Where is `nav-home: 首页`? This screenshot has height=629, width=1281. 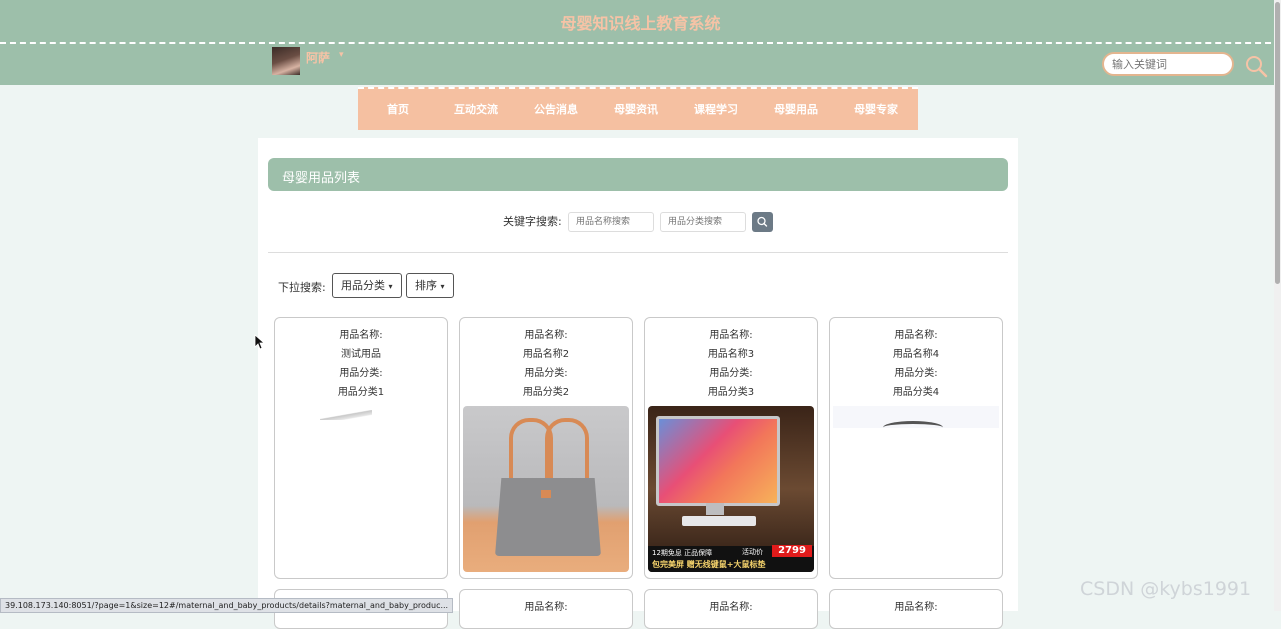
nav-home: 首页 is located at coordinates (398, 109).